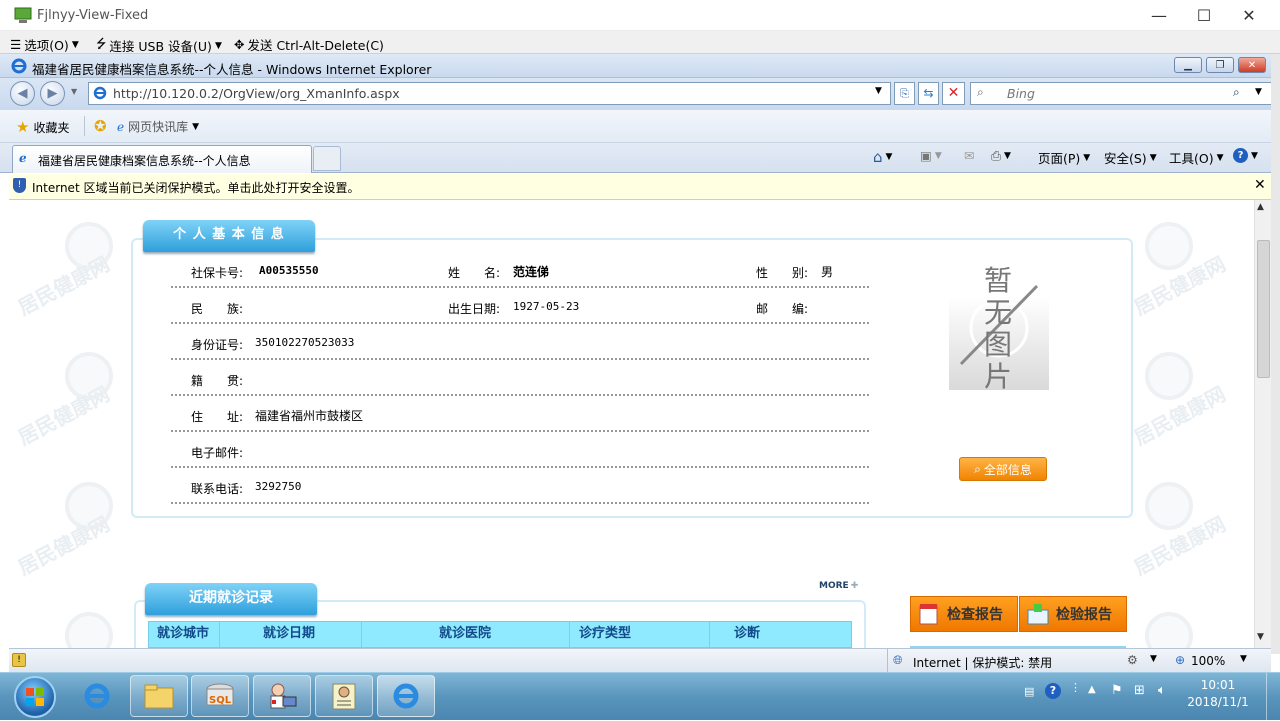 The width and height of the screenshot is (1280, 721). Describe the element at coordinates (1196, 157) in the screenshot. I see `tools-menu: 工具(O) ▼` at that location.